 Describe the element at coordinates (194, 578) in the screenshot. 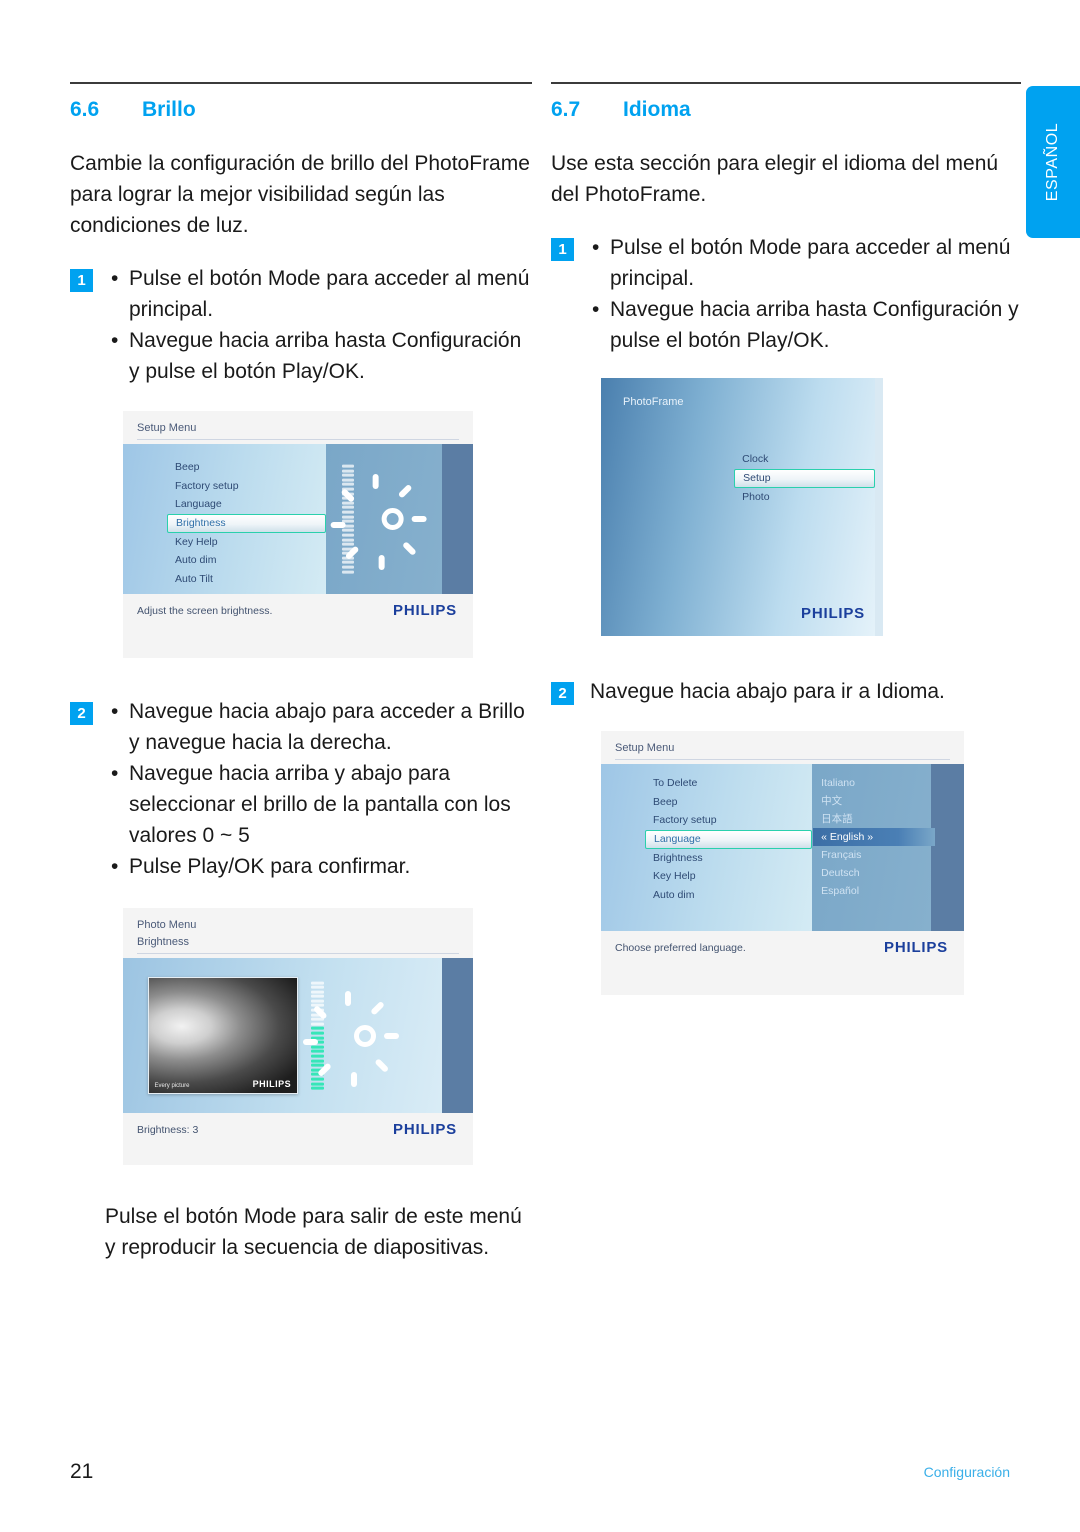

I see `menu-item-auto-tilt: Auto Tilt` at that location.